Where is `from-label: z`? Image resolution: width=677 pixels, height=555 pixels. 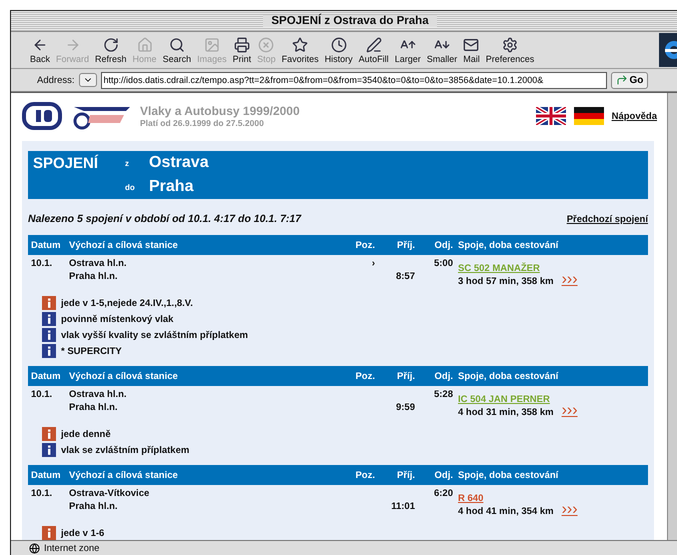 from-label: z is located at coordinates (127, 163).